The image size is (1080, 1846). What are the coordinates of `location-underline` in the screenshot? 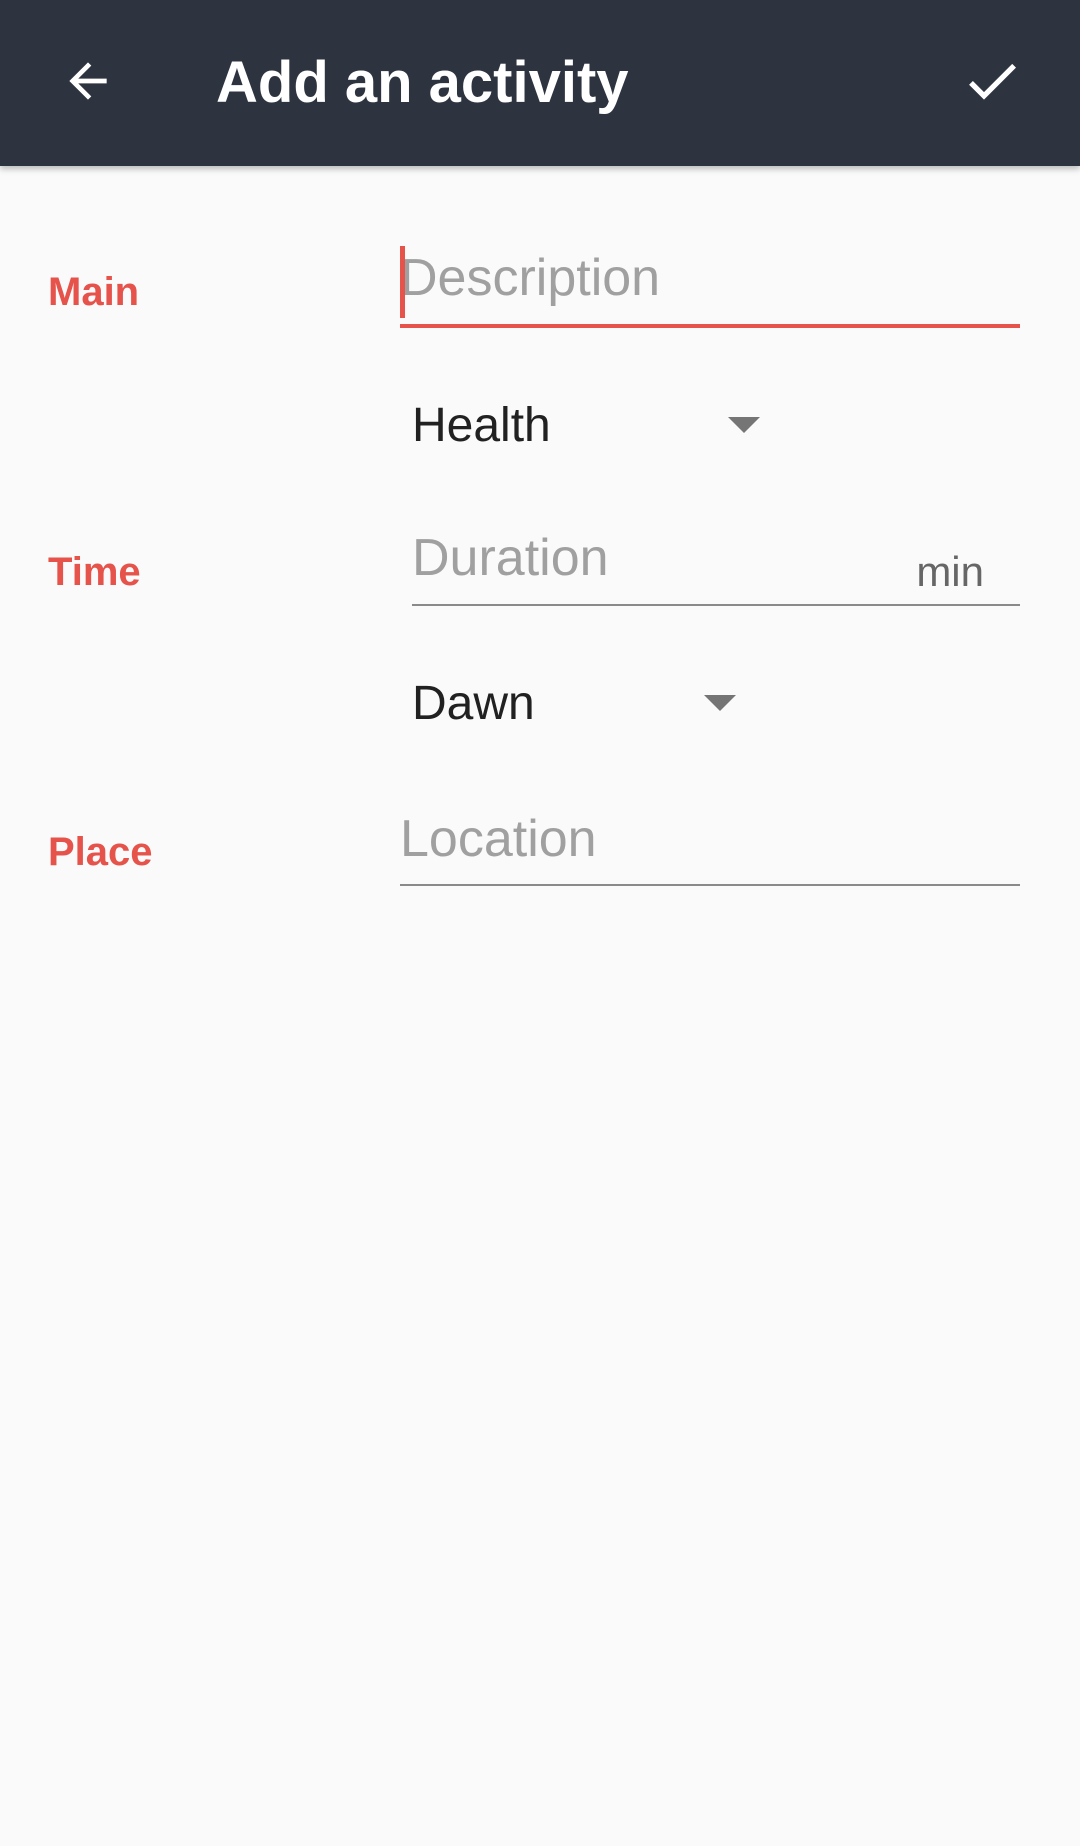 It's located at (710, 885).